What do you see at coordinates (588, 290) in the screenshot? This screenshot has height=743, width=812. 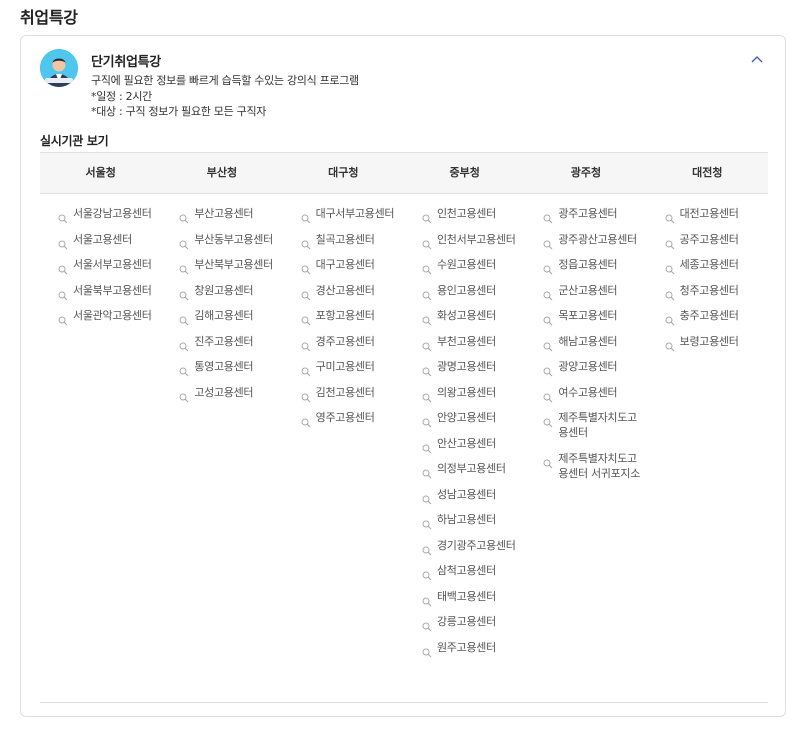 I see `center-name: 군산고용센터` at bounding box center [588, 290].